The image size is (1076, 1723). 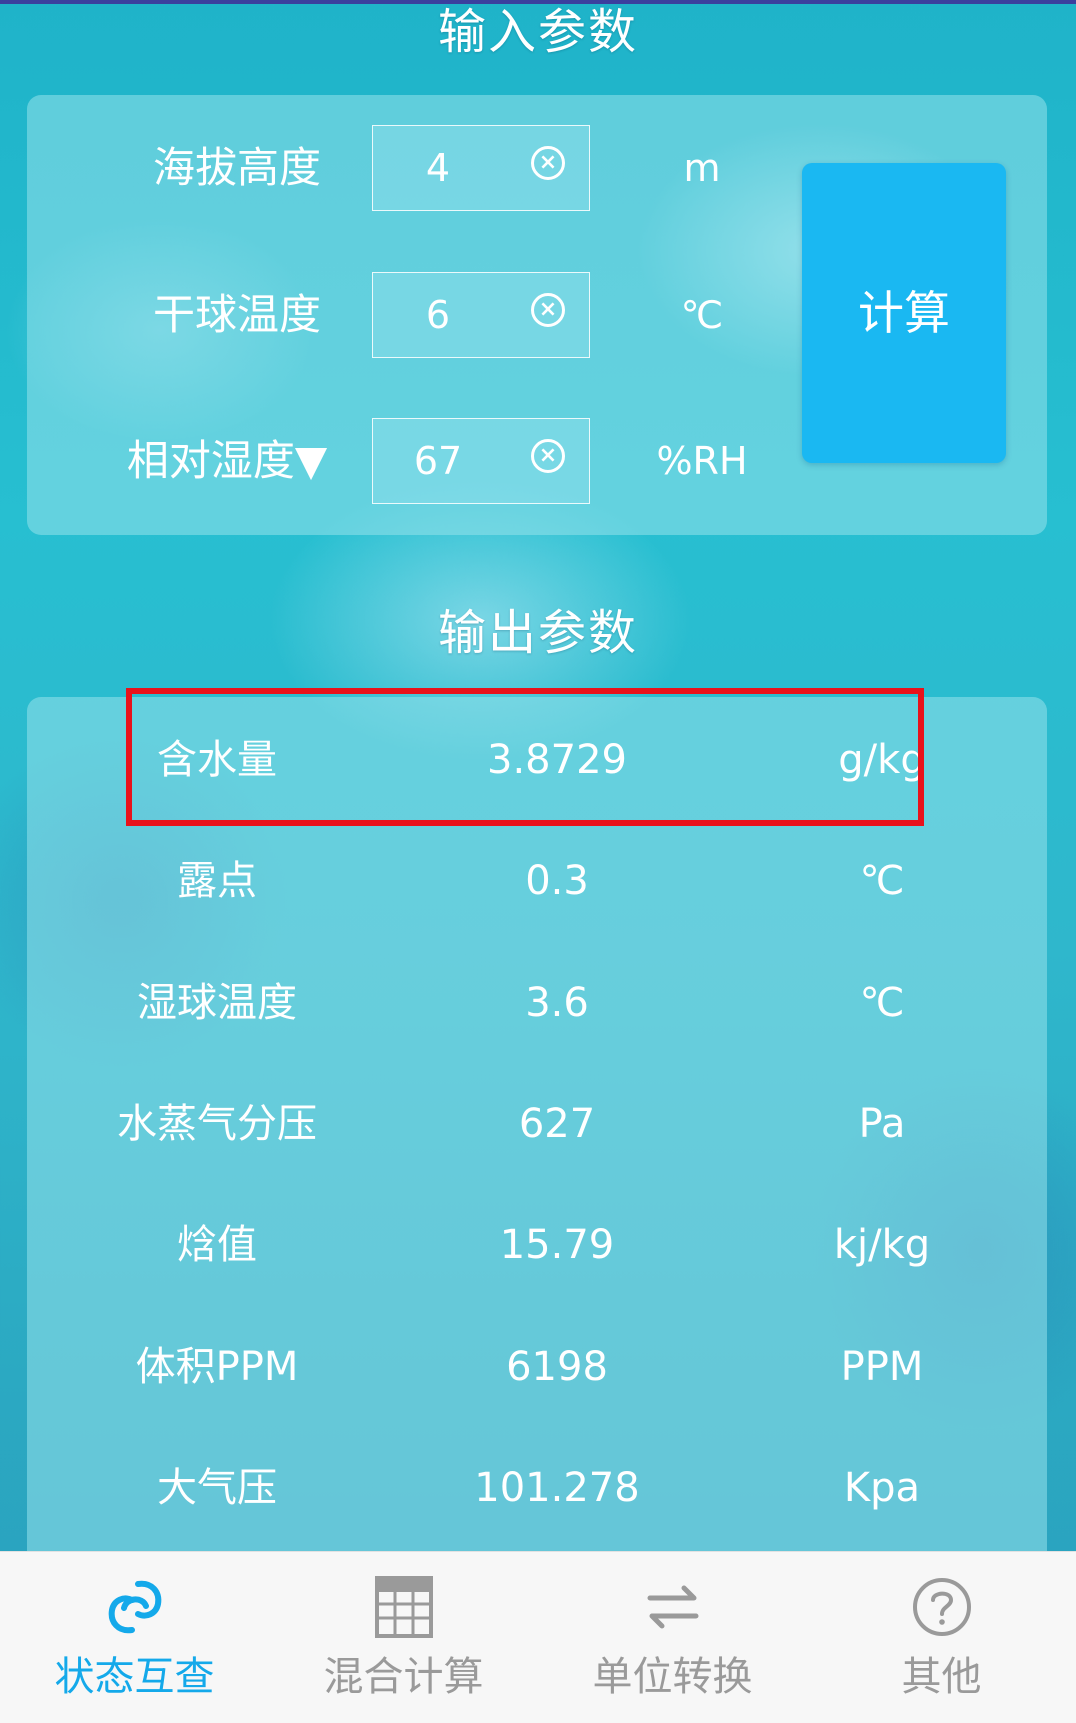 What do you see at coordinates (941, 1677) in the screenshot?
I see `nav-label: 其他` at bounding box center [941, 1677].